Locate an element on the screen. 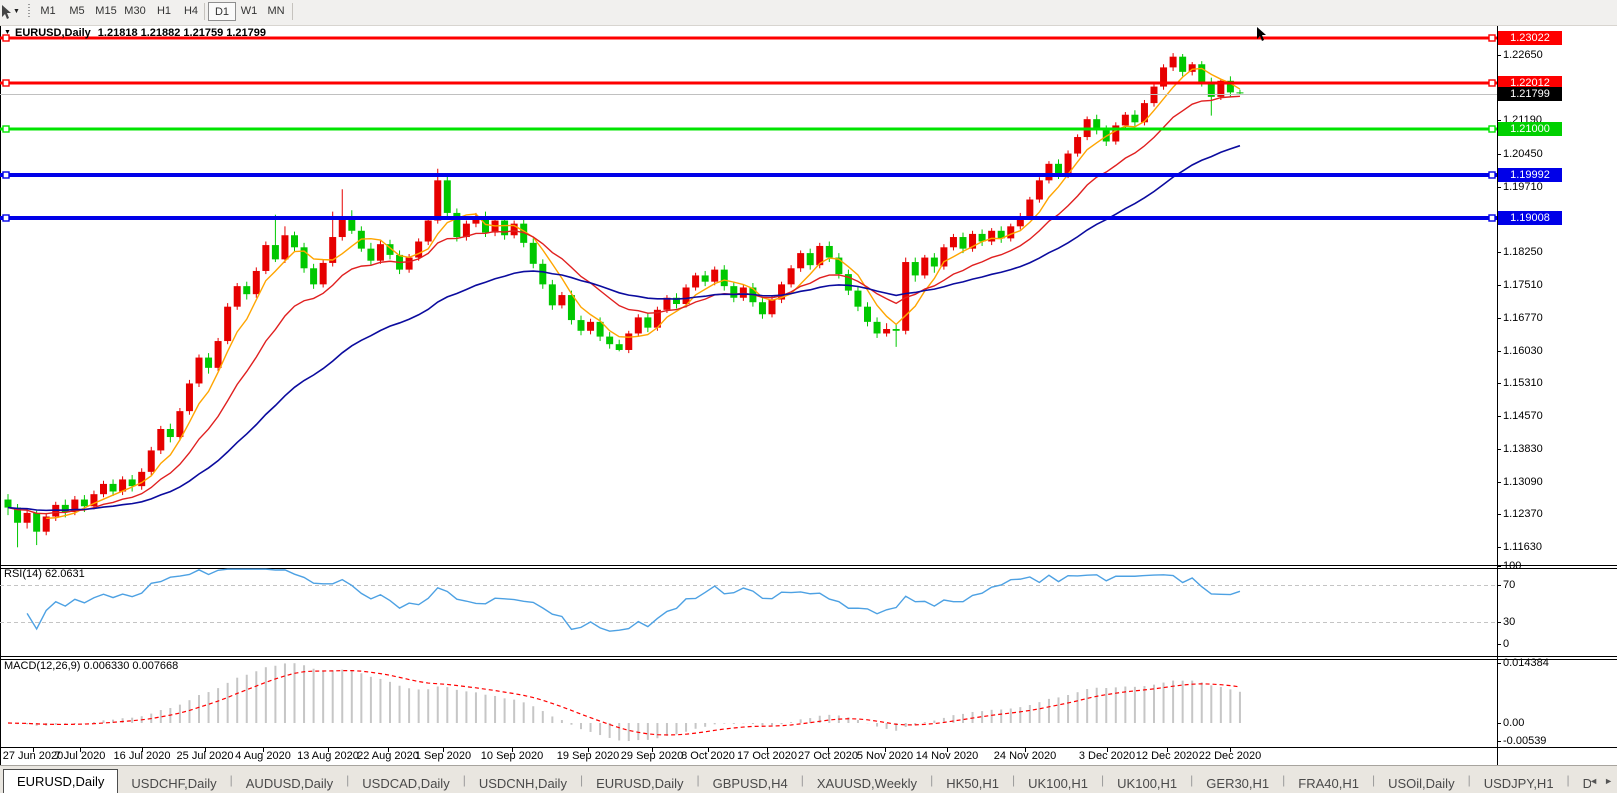 The height and width of the screenshot is (793, 1617). price-axis-tick: 1.13830 is located at coordinates (1523, 449).